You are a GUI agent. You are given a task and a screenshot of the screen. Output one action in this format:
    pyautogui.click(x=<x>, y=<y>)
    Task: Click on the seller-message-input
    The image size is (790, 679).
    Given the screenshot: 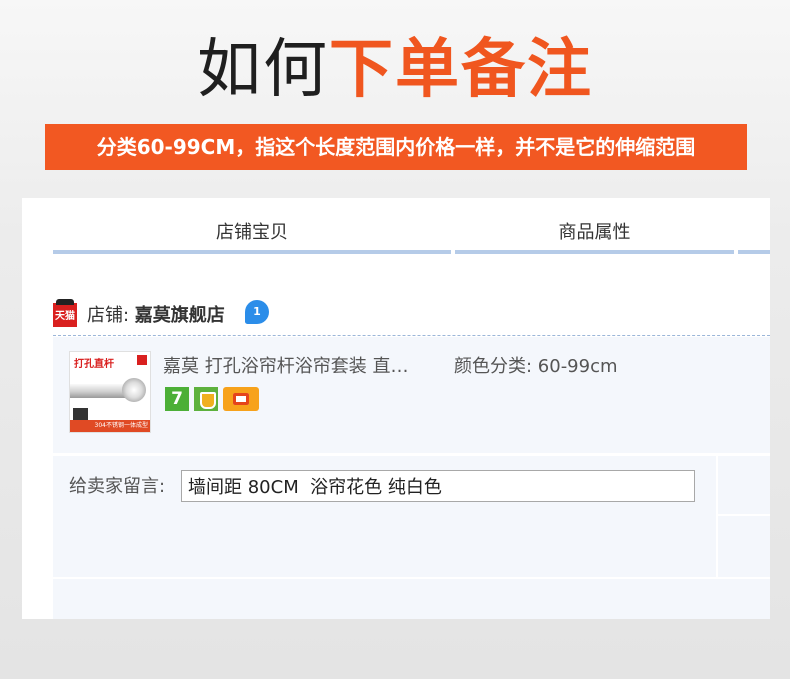 What is the action you would take?
    pyautogui.click(x=438, y=486)
    